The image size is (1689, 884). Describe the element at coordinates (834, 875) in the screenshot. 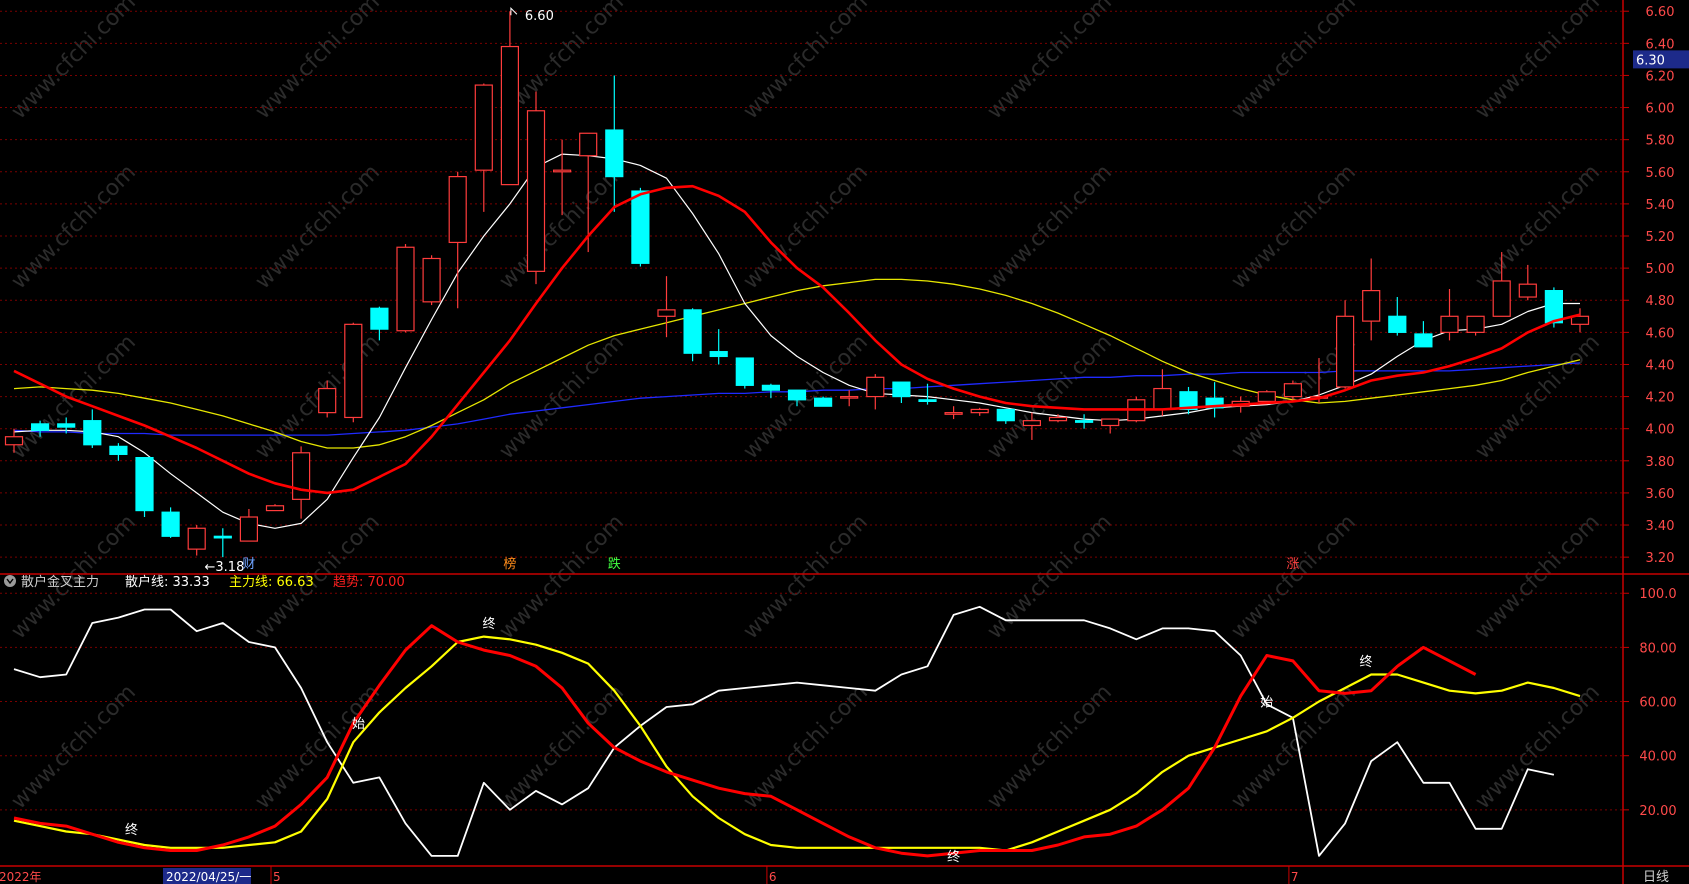

I see `date-axis: 2022年 2022/04/25/一 5 6 7 日线` at that location.